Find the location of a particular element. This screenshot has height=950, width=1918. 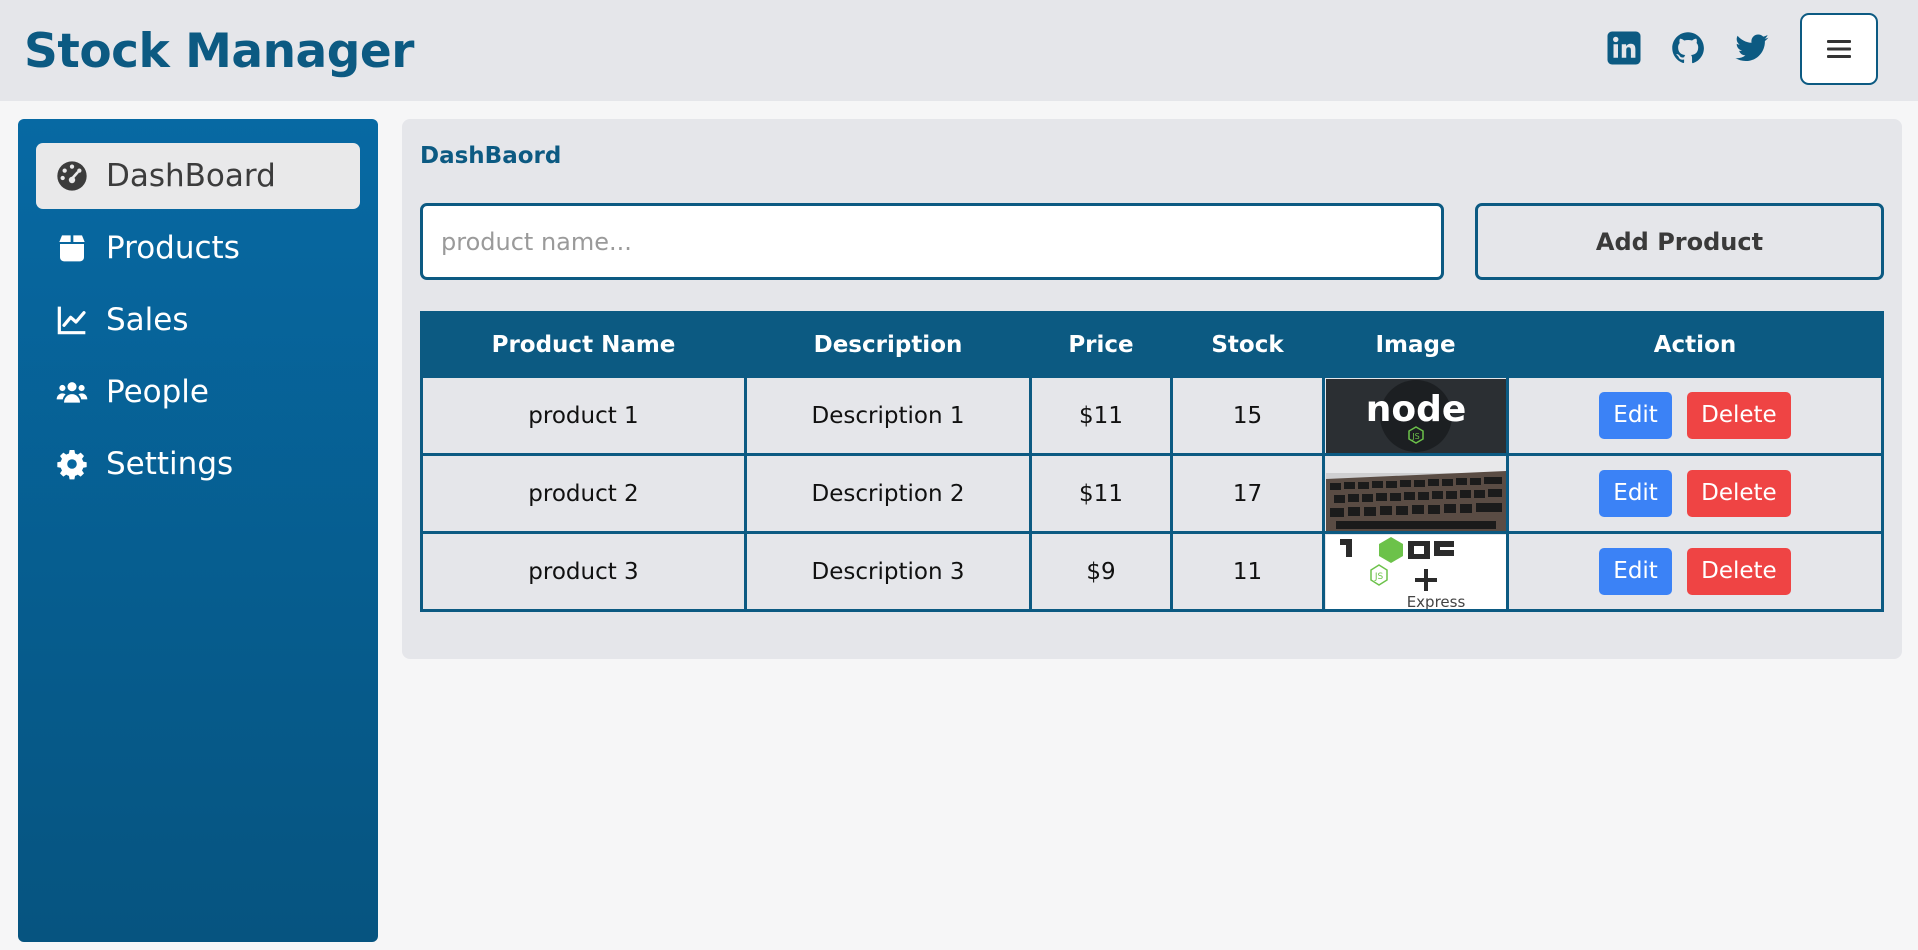

col-header-image: Image is located at coordinates (1415, 344).